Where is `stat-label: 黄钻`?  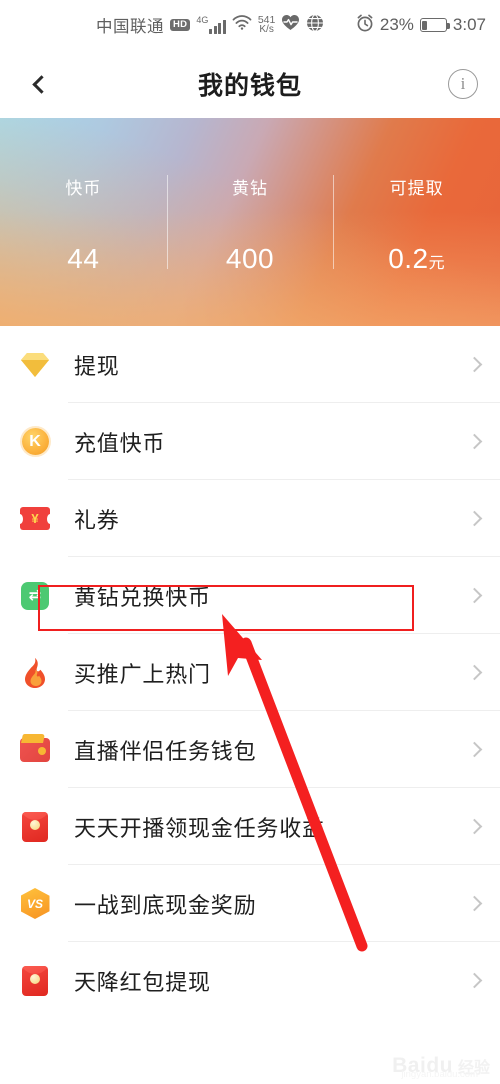
stat-label: 黄钻 is located at coordinates (250, 188).